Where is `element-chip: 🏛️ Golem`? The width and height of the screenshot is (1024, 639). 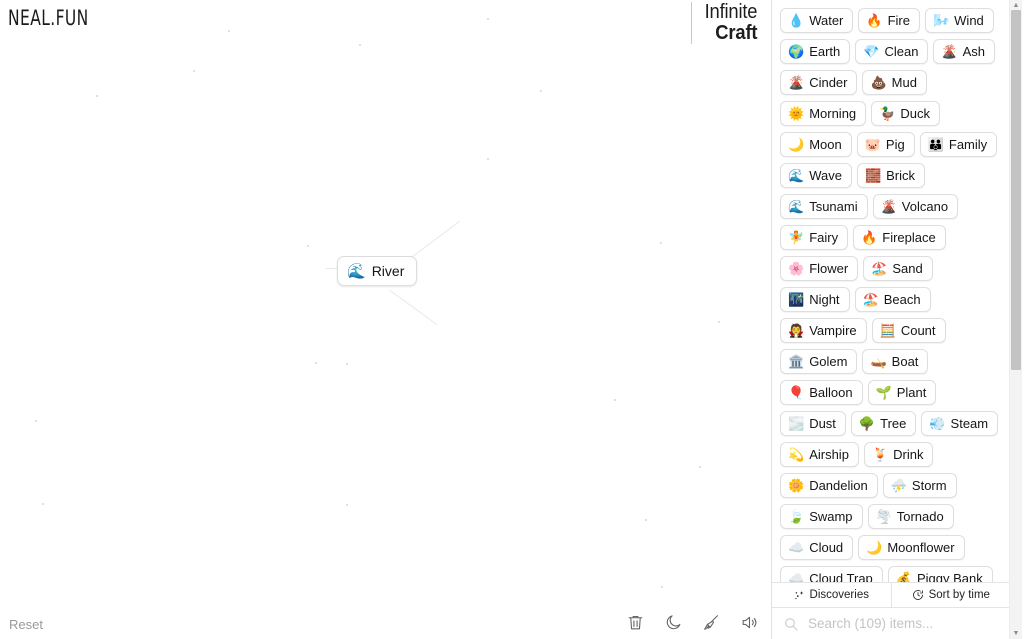 element-chip: 🏛️ Golem is located at coordinates (819, 361).